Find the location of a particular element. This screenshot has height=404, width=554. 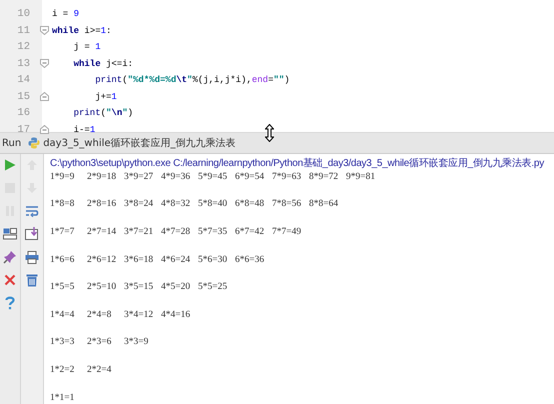

output-text: 4*8=32 is located at coordinates (176, 204).